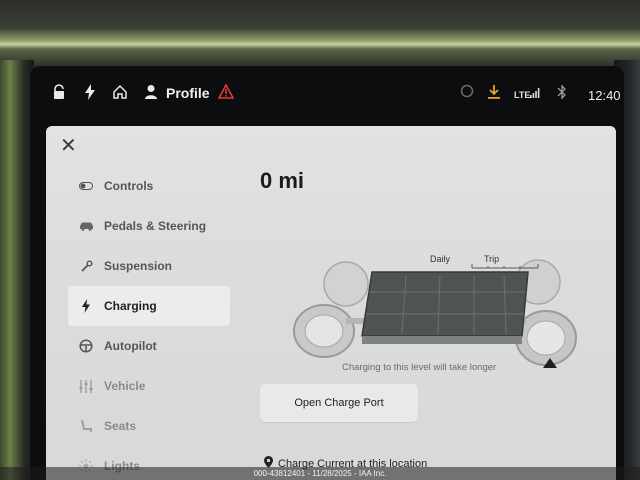  I want to click on steering-wheel-icon, so click(86, 346).